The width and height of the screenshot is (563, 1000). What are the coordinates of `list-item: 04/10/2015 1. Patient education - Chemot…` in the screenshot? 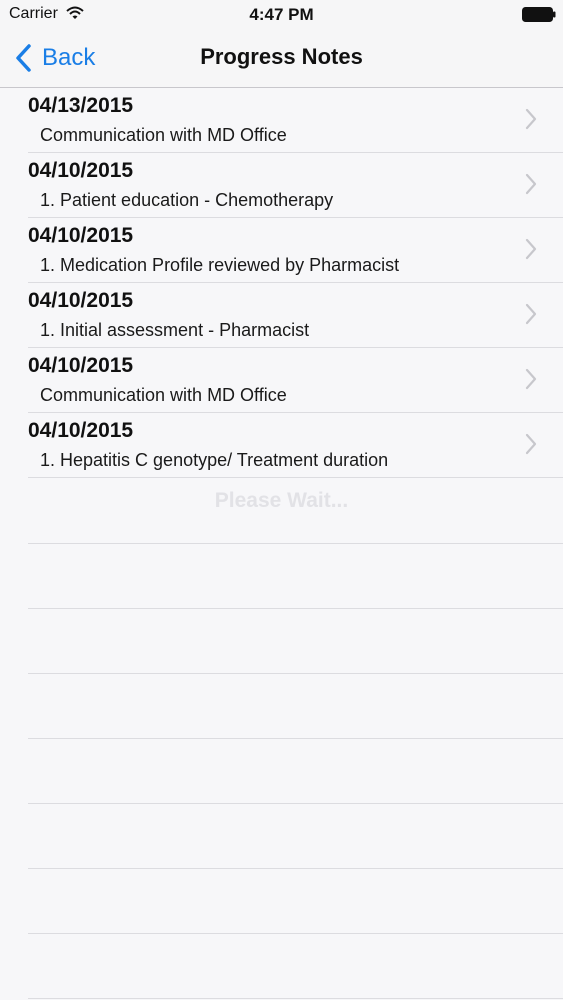 It's located at (295, 185).